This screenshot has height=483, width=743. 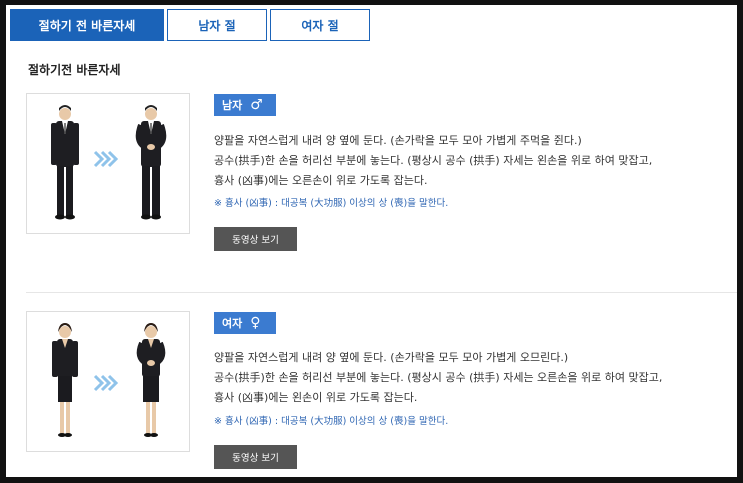 I want to click on female-symbol-icon: ♀, so click(x=255, y=323).